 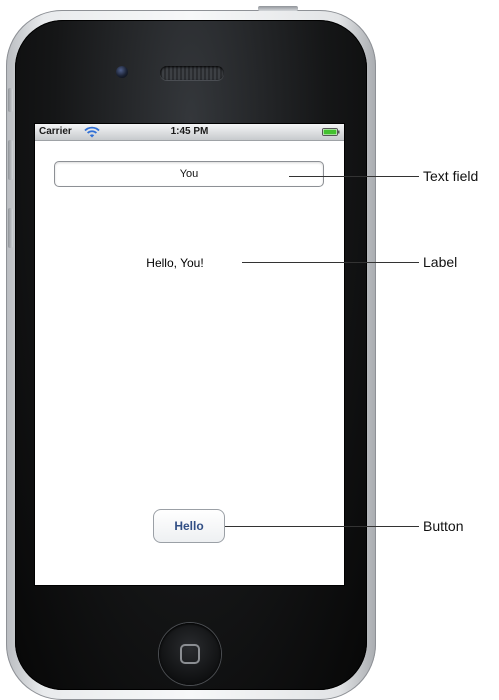 I want to click on sleep-button, so click(x=278, y=8).